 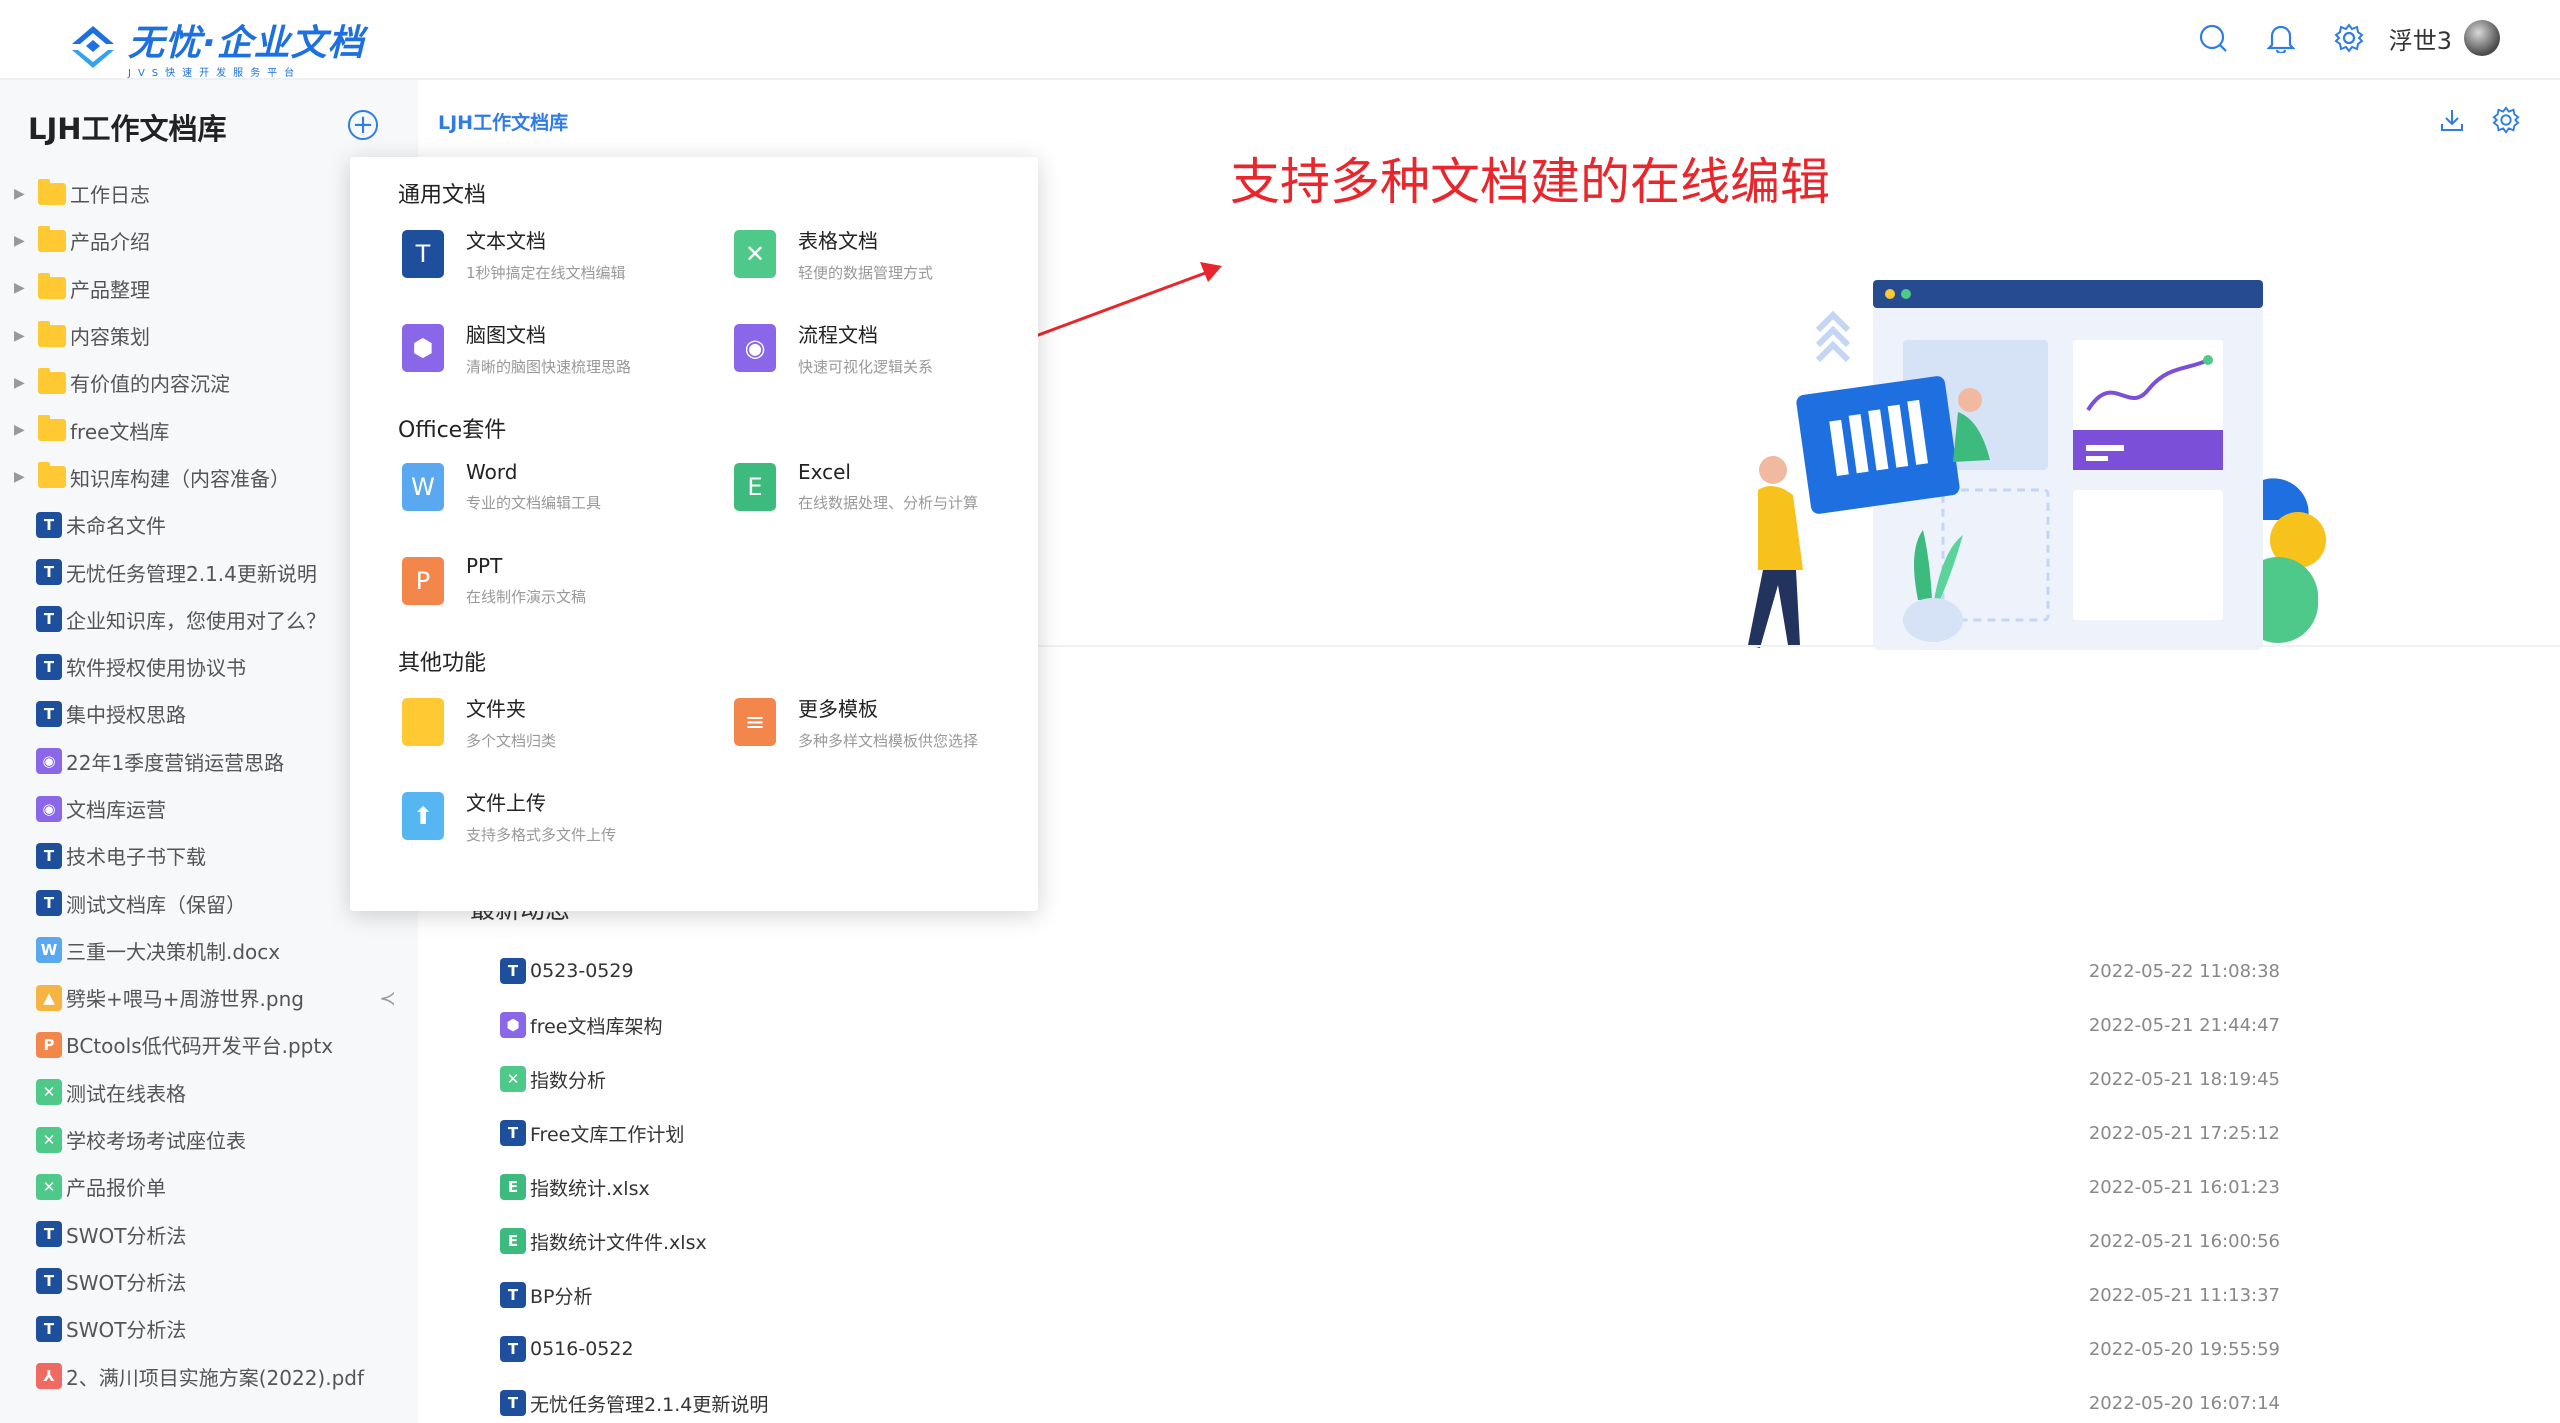 I want to click on activity-name: 无忧任务管理2.1.4更新说明, so click(x=649, y=1403).